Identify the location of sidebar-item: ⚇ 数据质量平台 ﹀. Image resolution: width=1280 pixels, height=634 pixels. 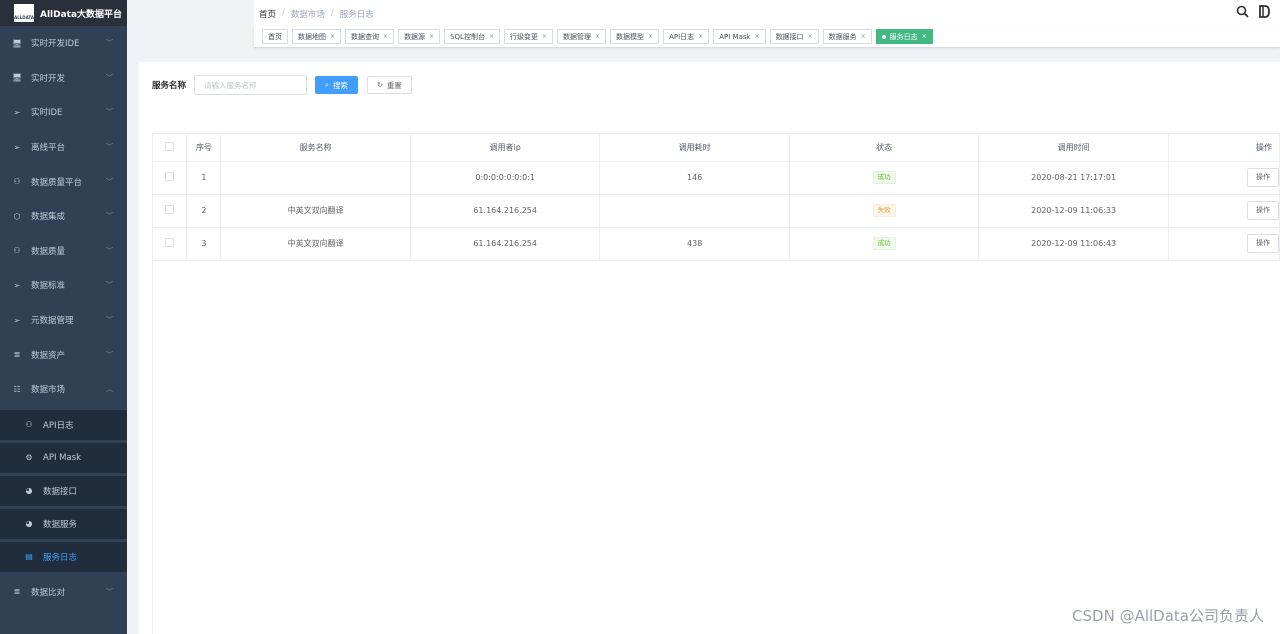
(63, 181).